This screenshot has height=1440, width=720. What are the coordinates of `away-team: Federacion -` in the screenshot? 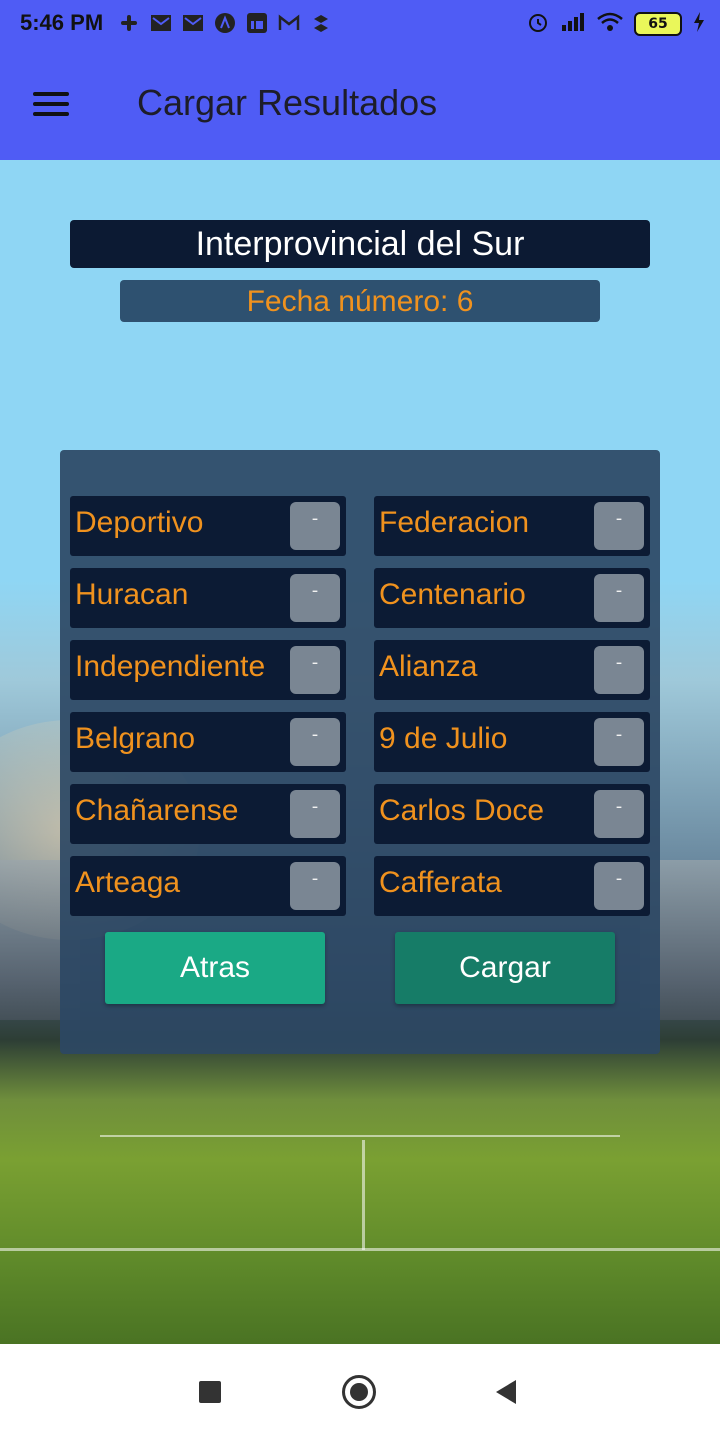 It's located at (512, 526).